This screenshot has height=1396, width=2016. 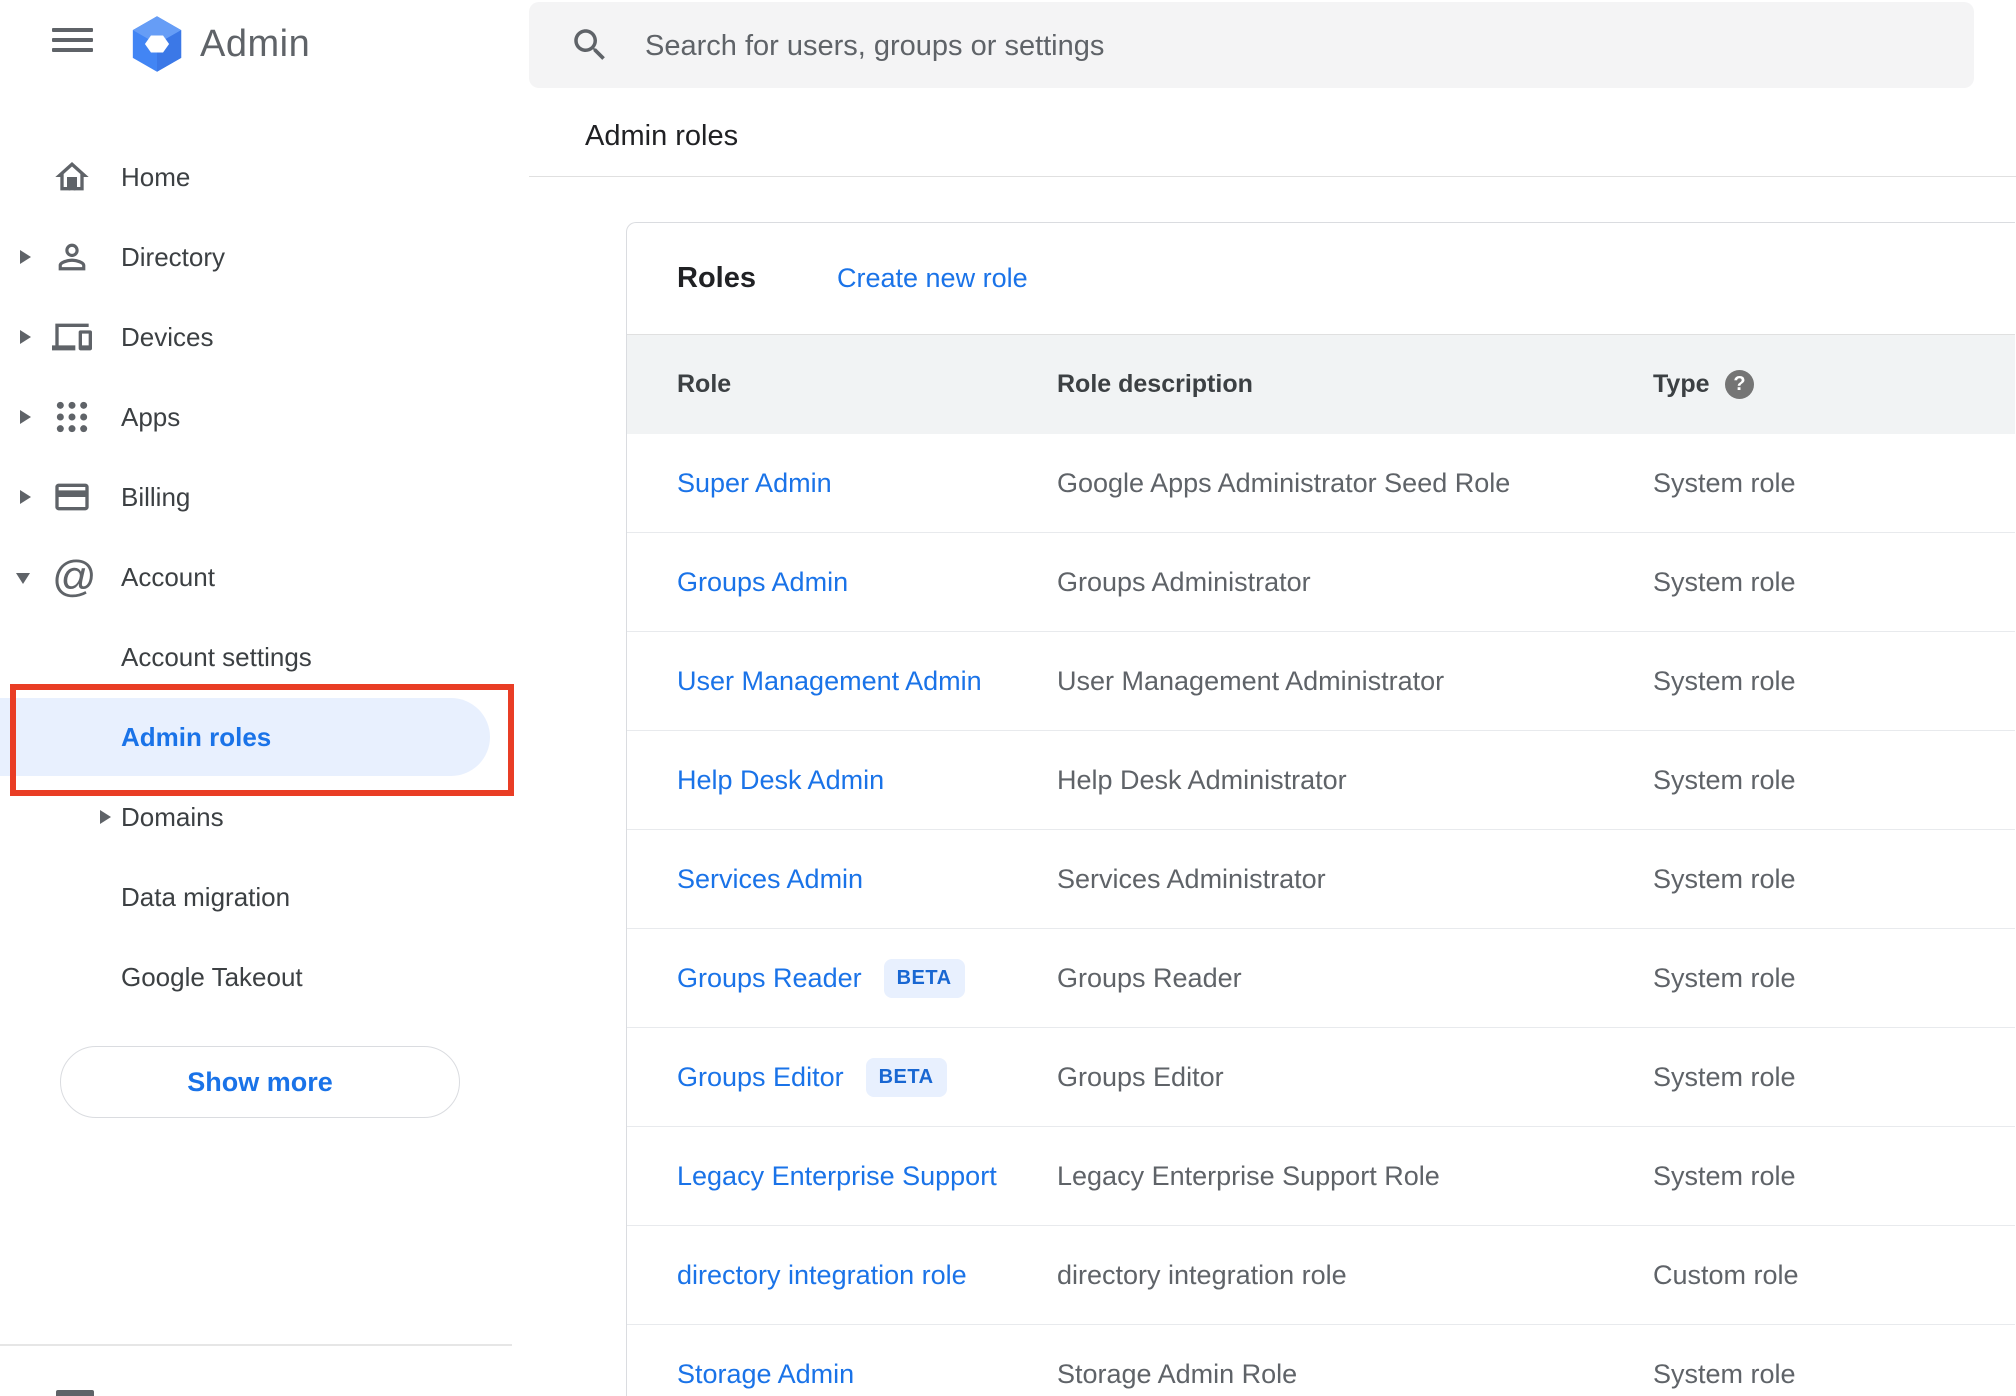 I want to click on role-link: Super Admin, so click(x=754, y=483).